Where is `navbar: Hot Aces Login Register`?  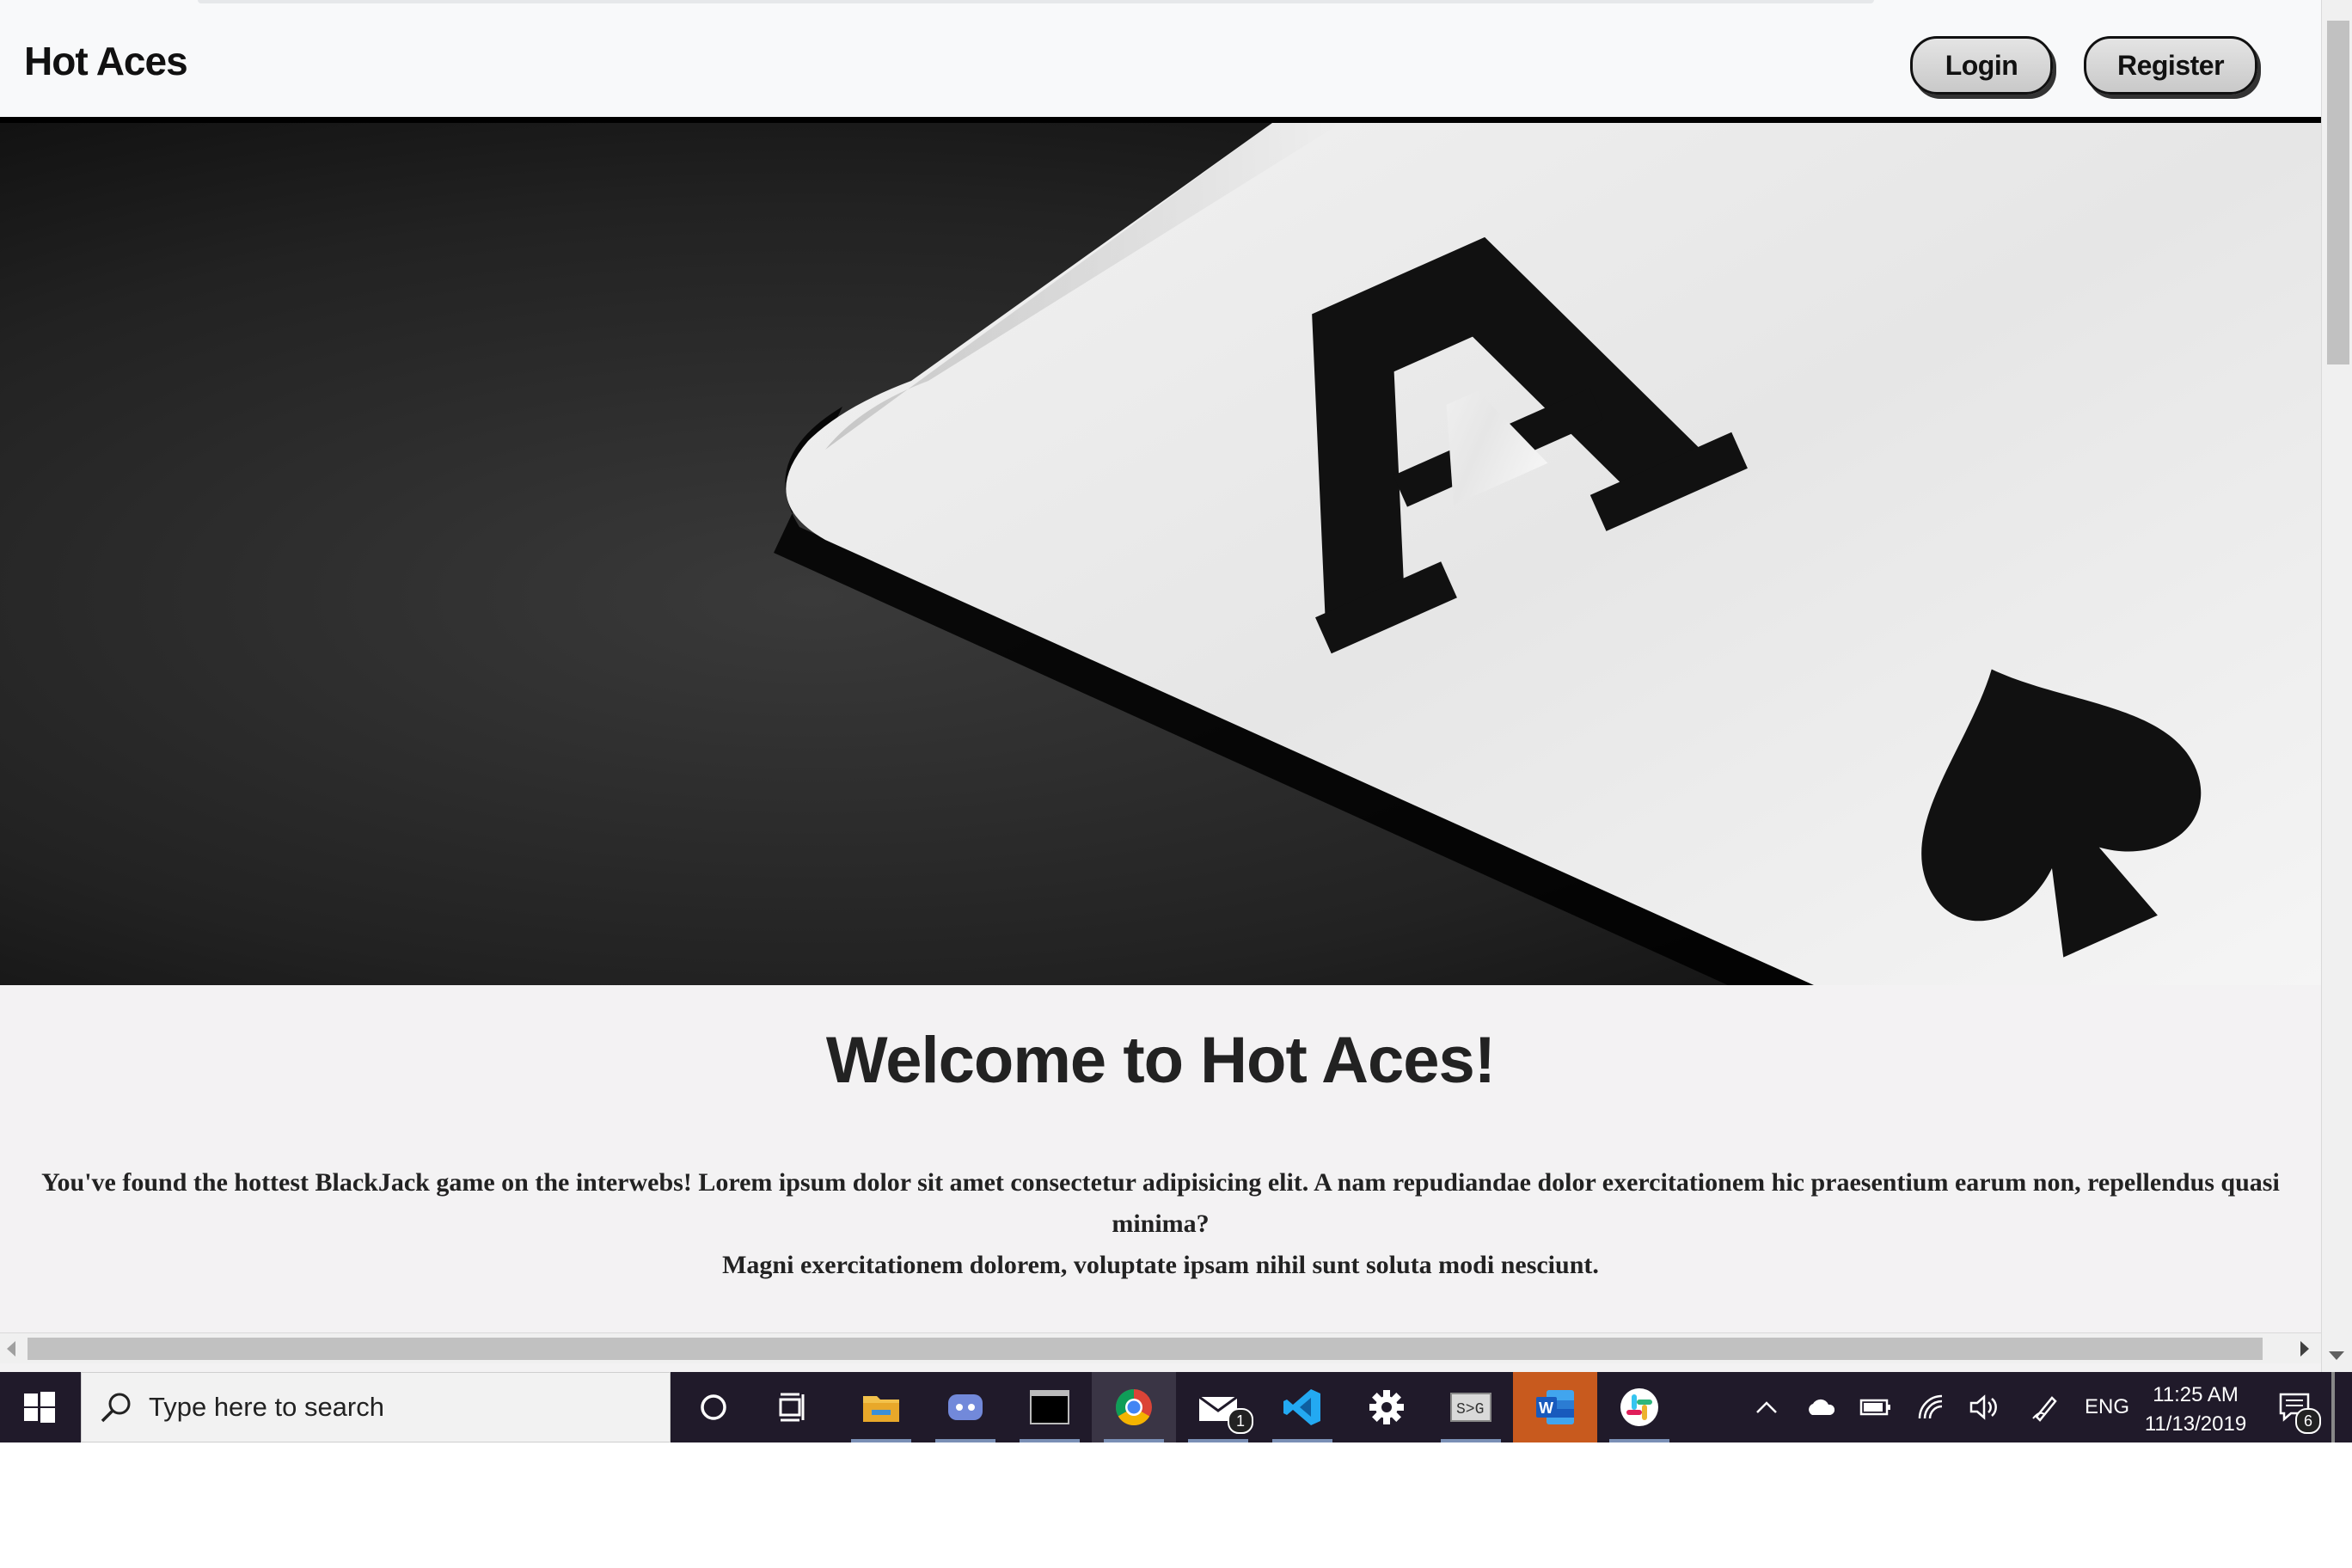
navbar: Hot Aces Login Register is located at coordinates (1160, 67).